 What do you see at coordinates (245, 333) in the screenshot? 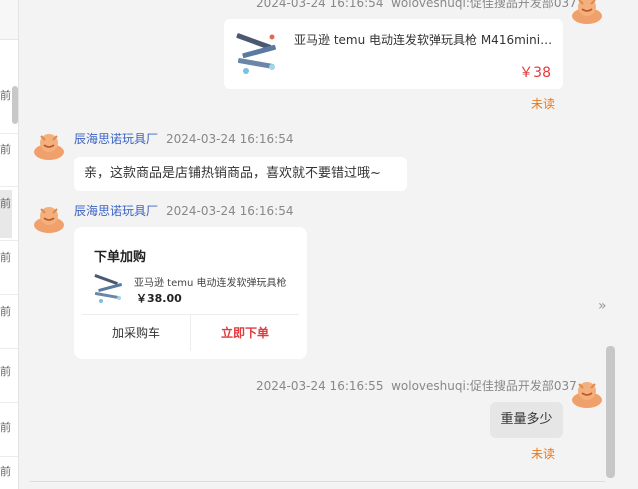
I see `buy-now-button: 立即下单` at bounding box center [245, 333].